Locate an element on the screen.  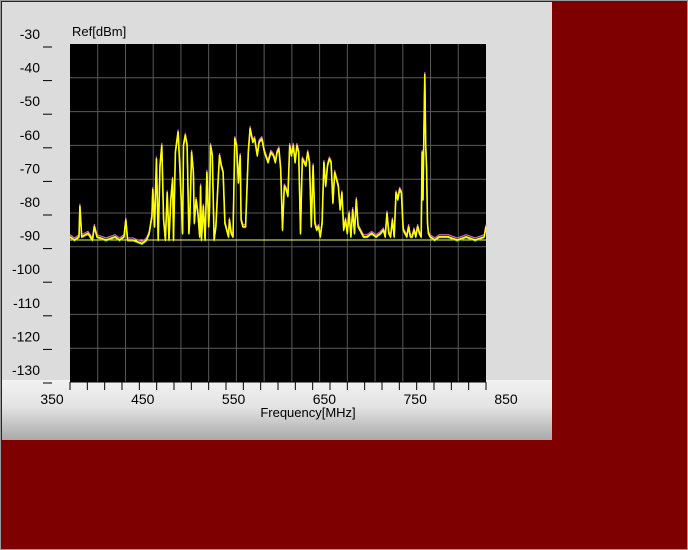
y-tick-label: -120 is located at coordinates (26, 336).